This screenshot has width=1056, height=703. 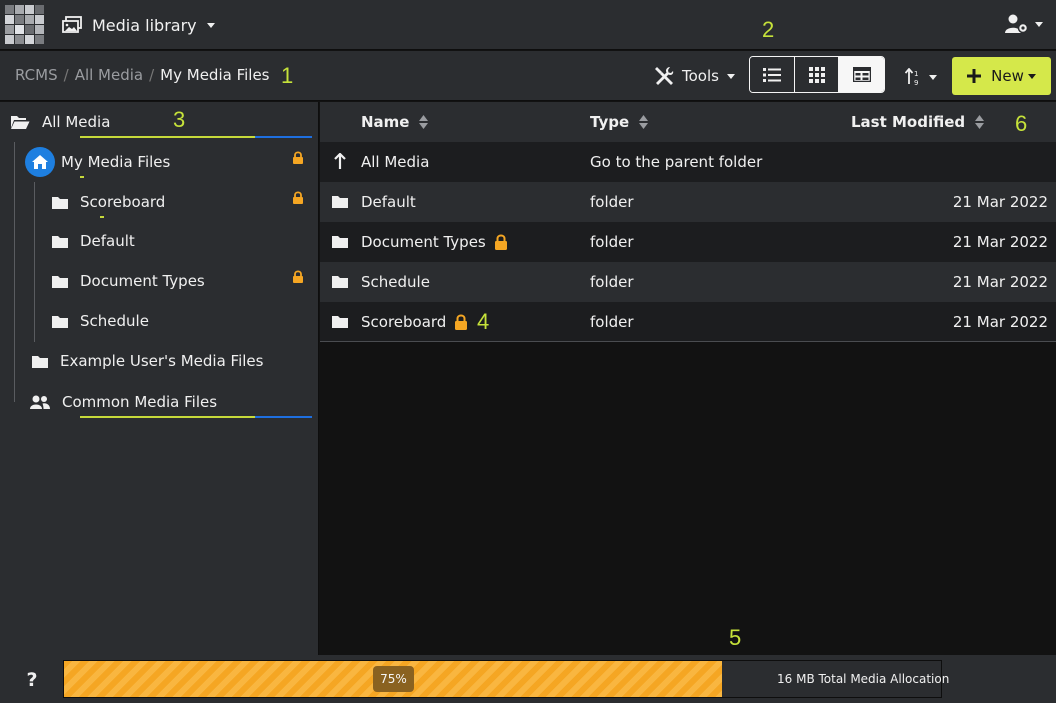 I want to click on column-header-type: Type, so click(x=619, y=122).